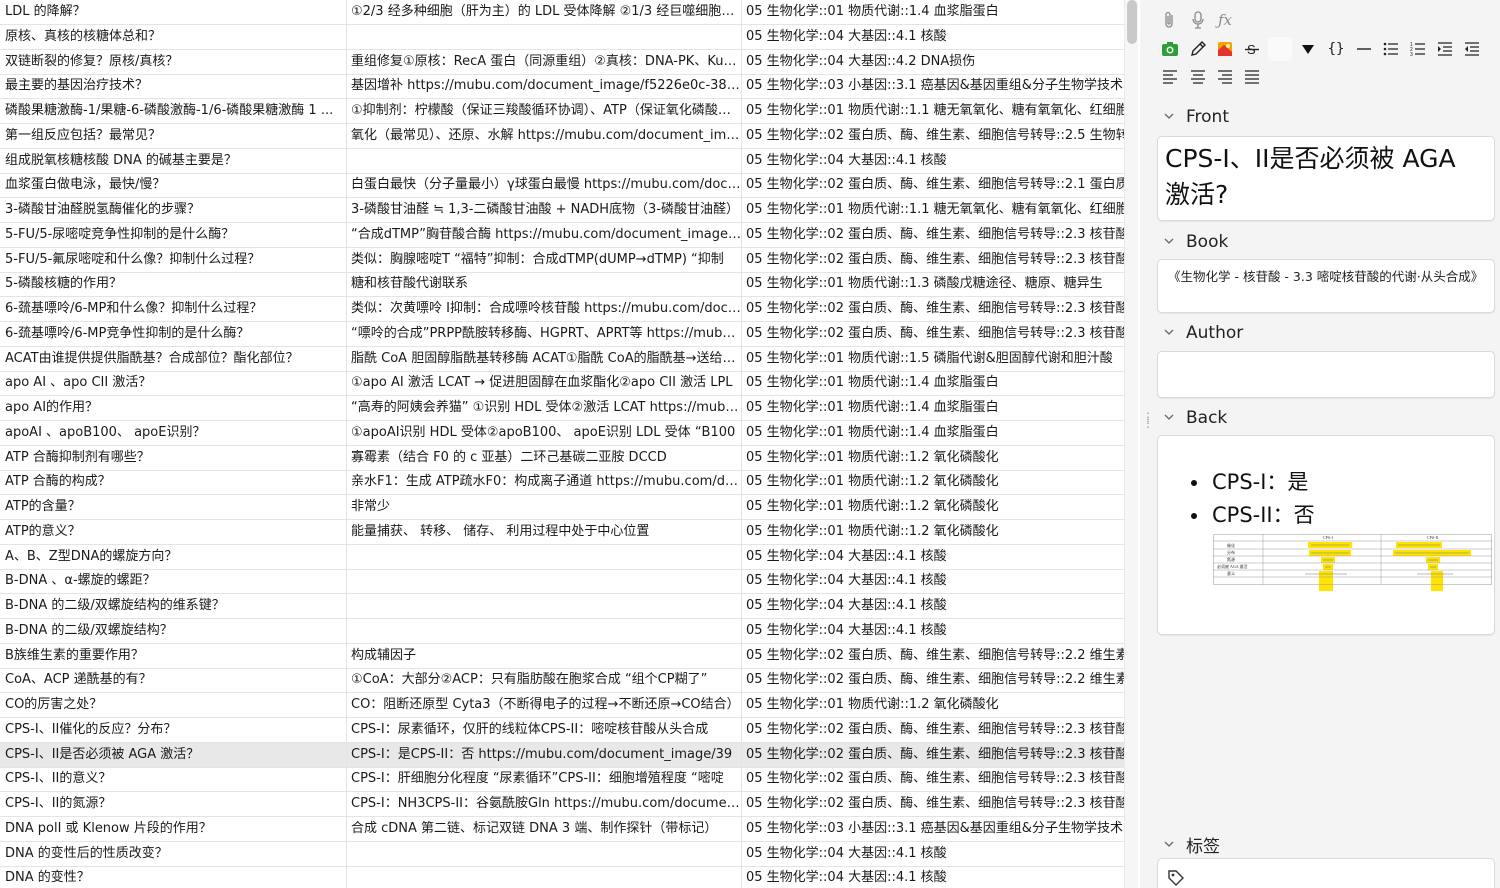 This screenshot has width=1500, height=888. I want to click on field-header-book: Book, so click(1196, 242).